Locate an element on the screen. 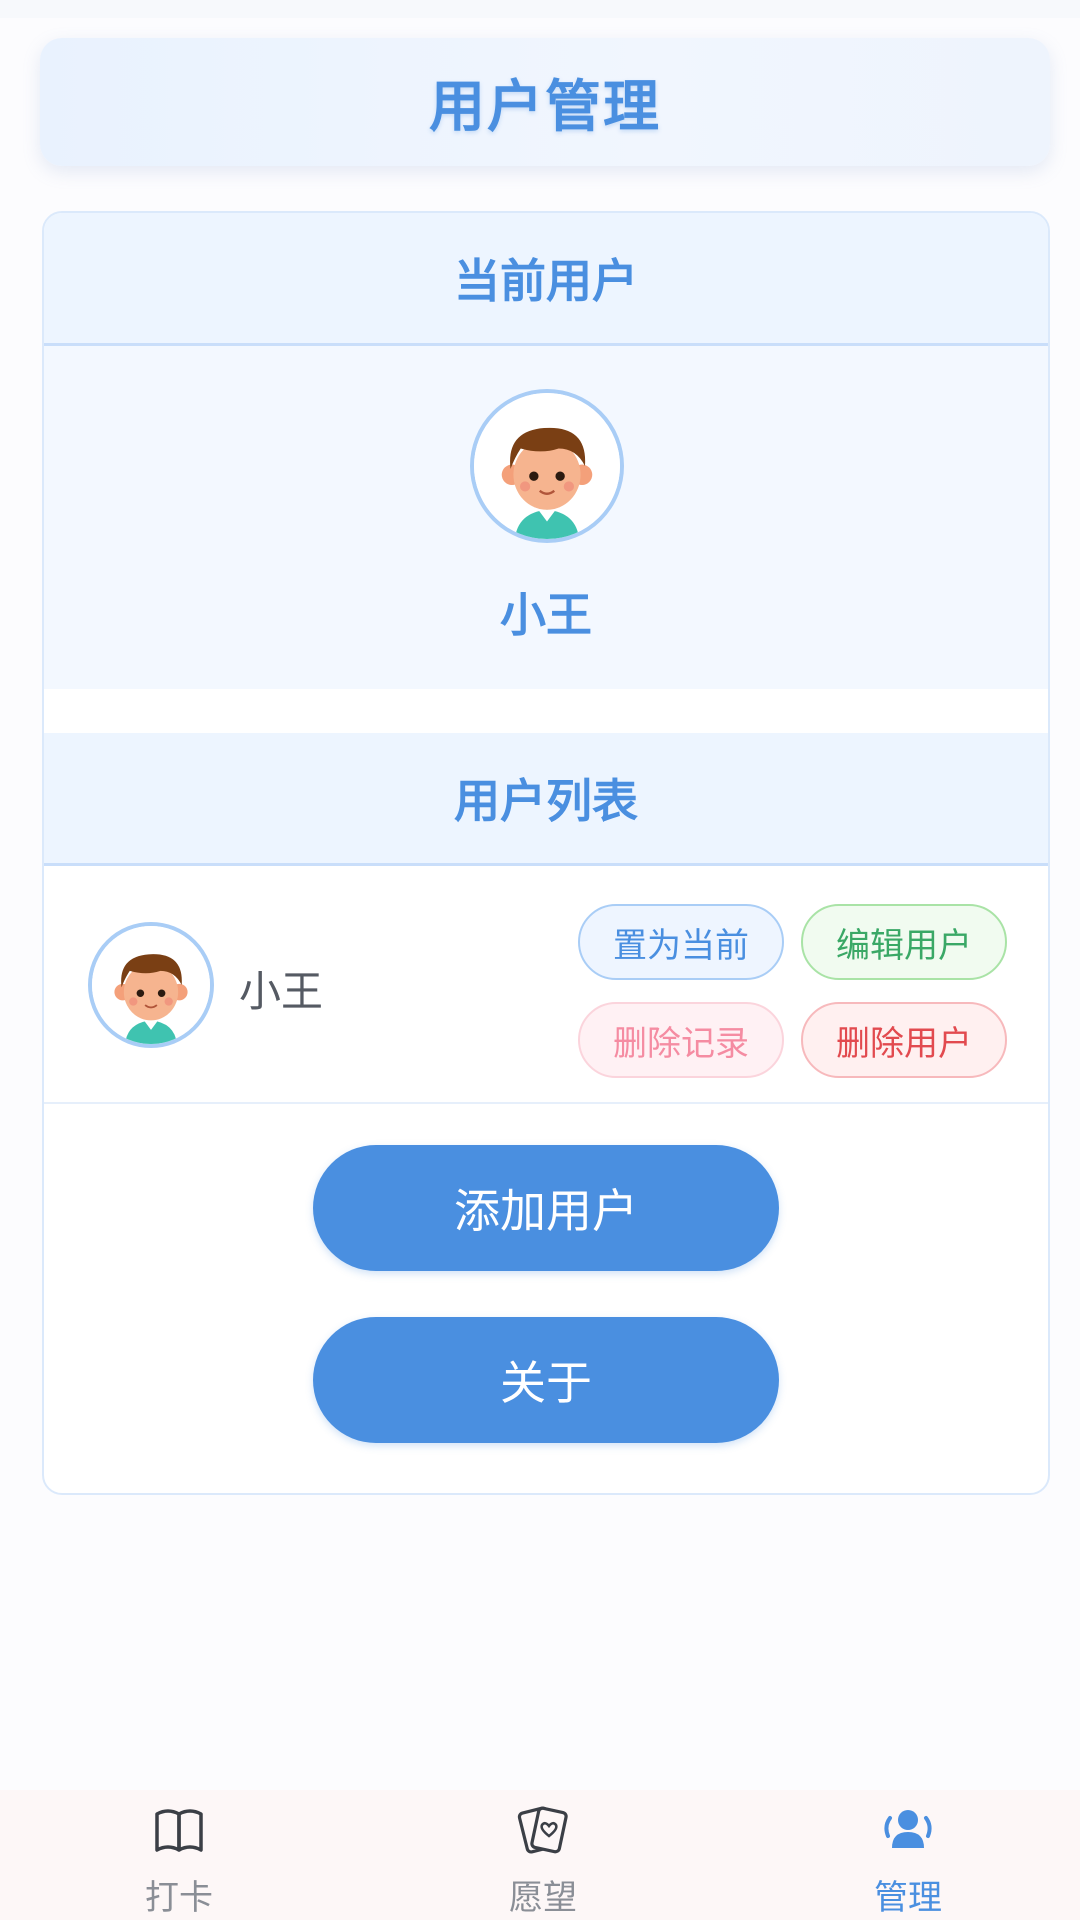 The image size is (1080, 1920). open-book-icon is located at coordinates (179, 1830).